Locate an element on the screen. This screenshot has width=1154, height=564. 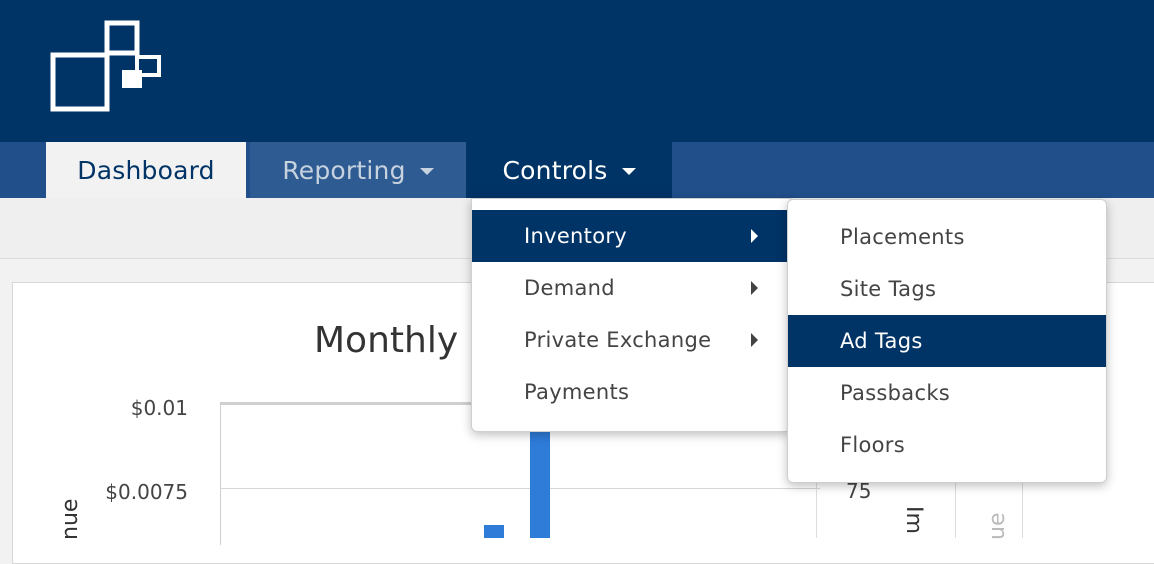
secondary-axis-label: ue is located at coordinates (997, 526).